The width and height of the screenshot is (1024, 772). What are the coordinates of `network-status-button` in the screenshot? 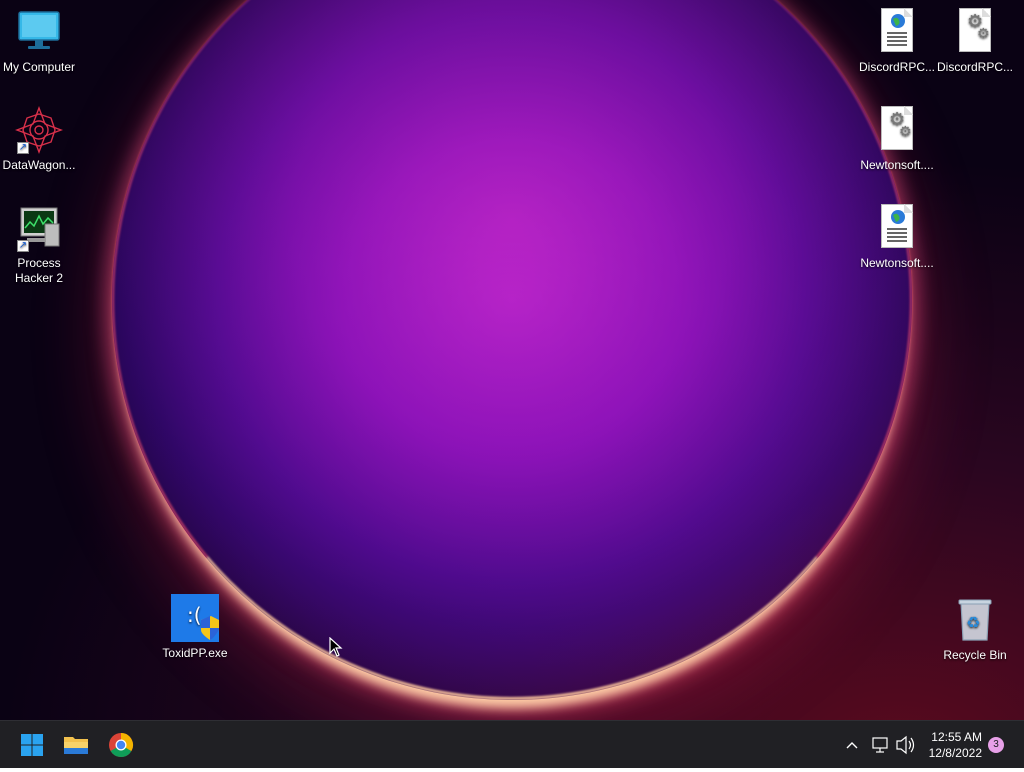 It's located at (880, 745).